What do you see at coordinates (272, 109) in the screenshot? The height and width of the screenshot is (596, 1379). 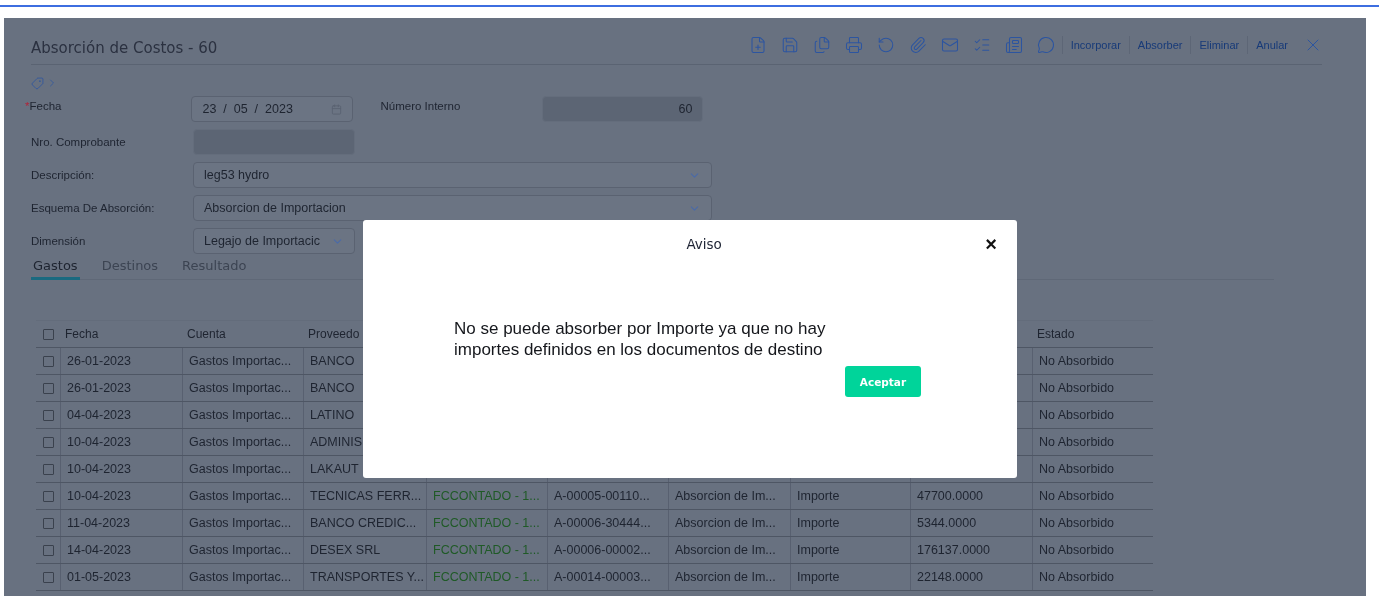 I see `date-field: 23 / 05 / 2023` at bounding box center [272, 109].